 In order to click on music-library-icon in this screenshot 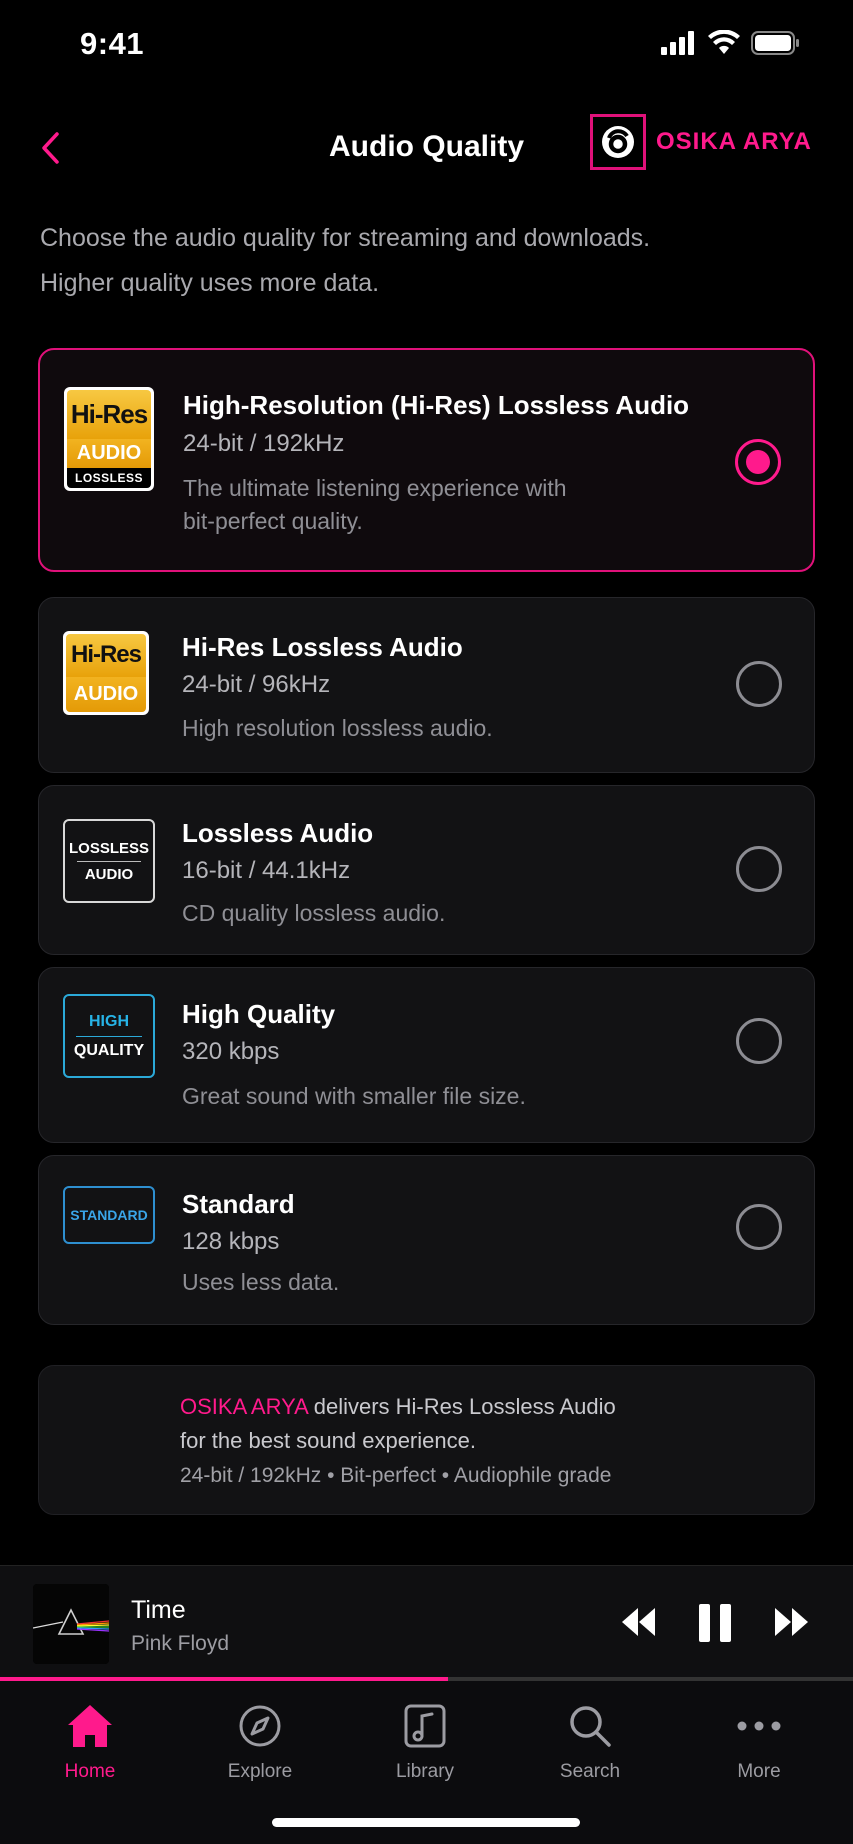, I will do `click(425, 1726)`.